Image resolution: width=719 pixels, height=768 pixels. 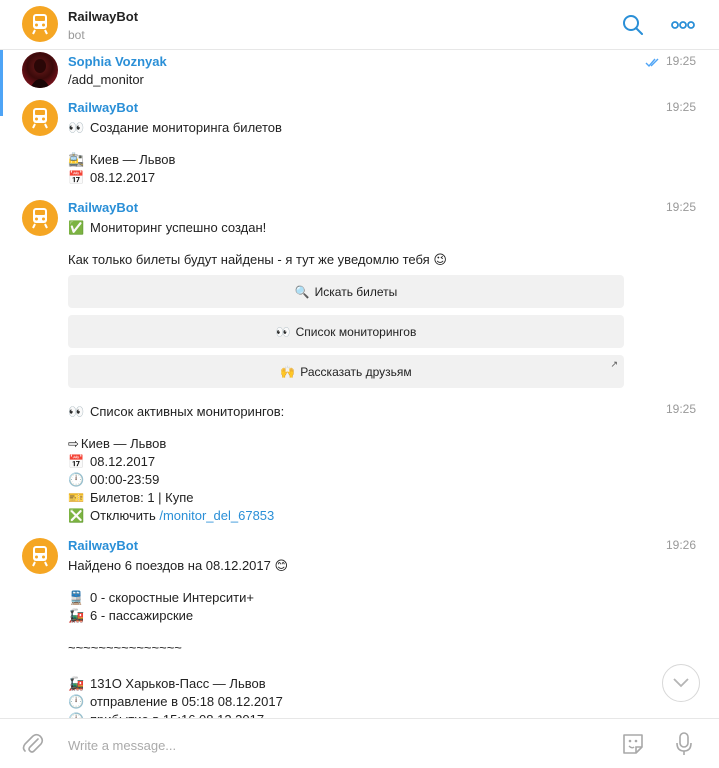 I want to click on emoji-icon, so click(x=633, y=744).